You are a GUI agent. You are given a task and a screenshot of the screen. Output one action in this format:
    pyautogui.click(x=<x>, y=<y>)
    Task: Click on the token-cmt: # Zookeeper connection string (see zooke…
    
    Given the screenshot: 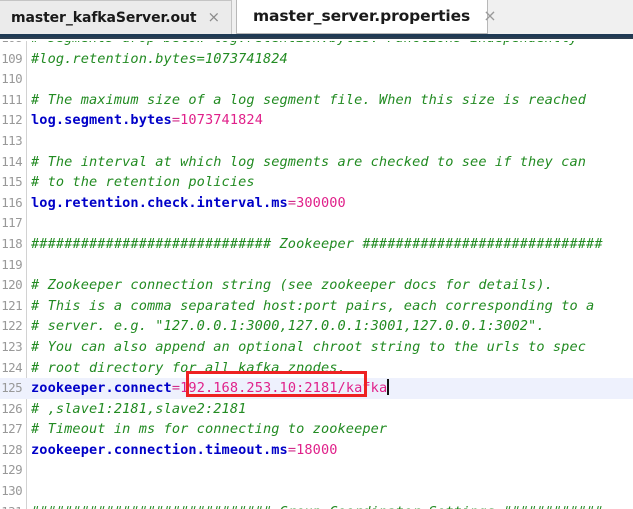 What is the action you would take?
    pyautogui.click(x=292, y=285)
    